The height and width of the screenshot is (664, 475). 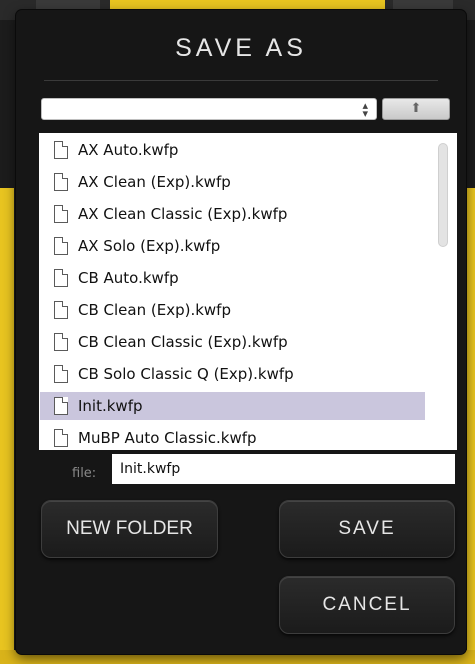 What do you see at coordinates (183, 214) in the screenshot?
I see `file-row-label: AX Clean Classic (Exp).kwfp` at bounding box center [183, 214].